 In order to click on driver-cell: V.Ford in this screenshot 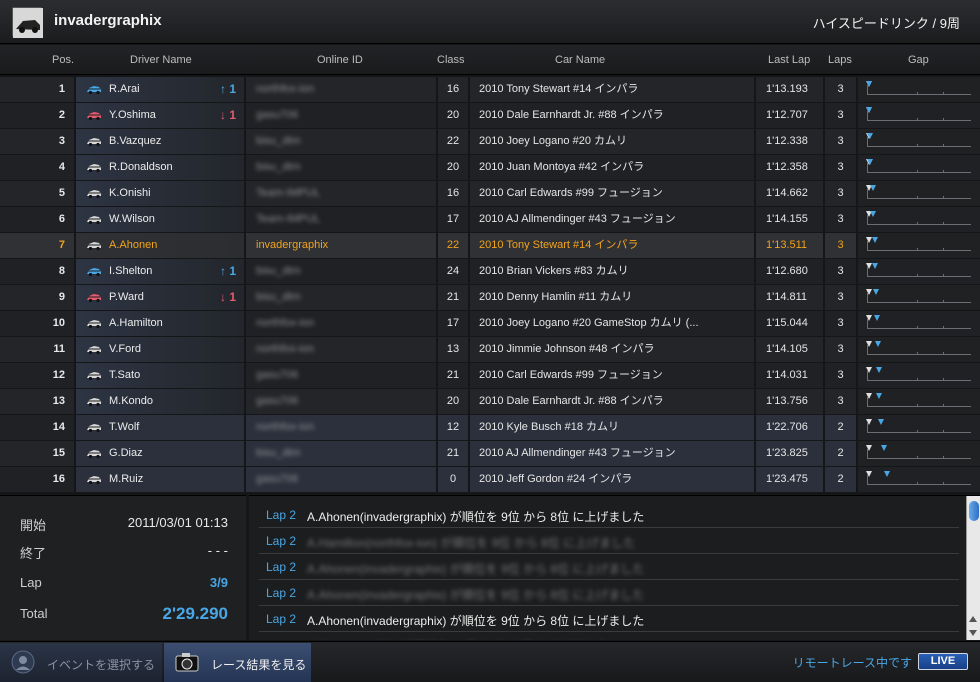, I will do `click(160, 349)`.